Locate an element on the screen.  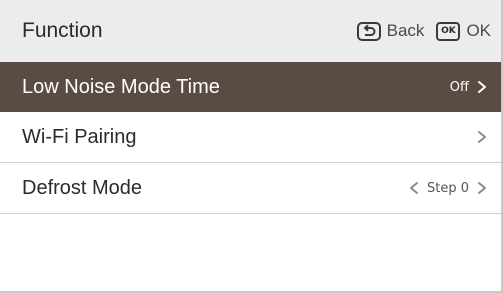
menu-item-value: Step 0 is located at coordinates (447, 188).